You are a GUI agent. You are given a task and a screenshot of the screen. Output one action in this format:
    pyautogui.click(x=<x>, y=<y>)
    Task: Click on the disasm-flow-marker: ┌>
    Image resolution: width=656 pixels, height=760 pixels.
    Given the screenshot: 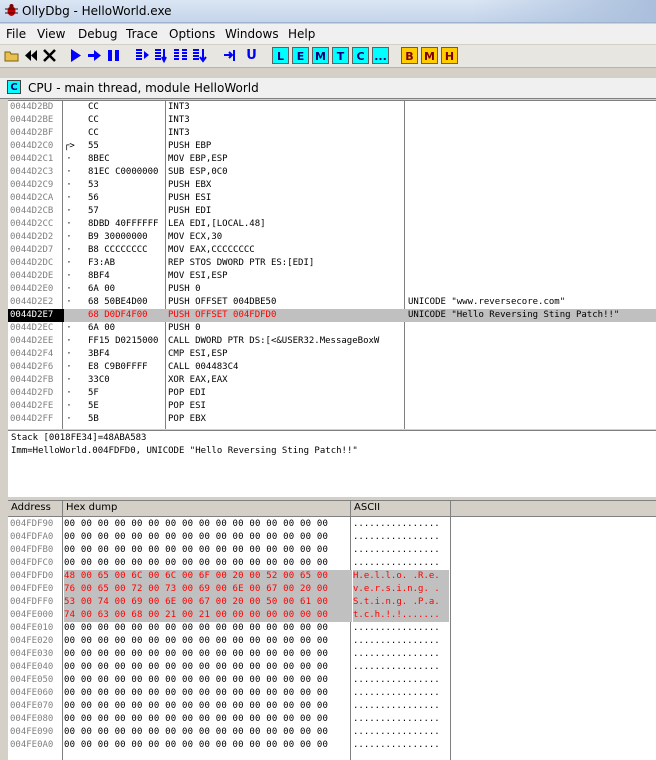 What is the action you would take?
    pyautogui.click(x=69, y=146)
    